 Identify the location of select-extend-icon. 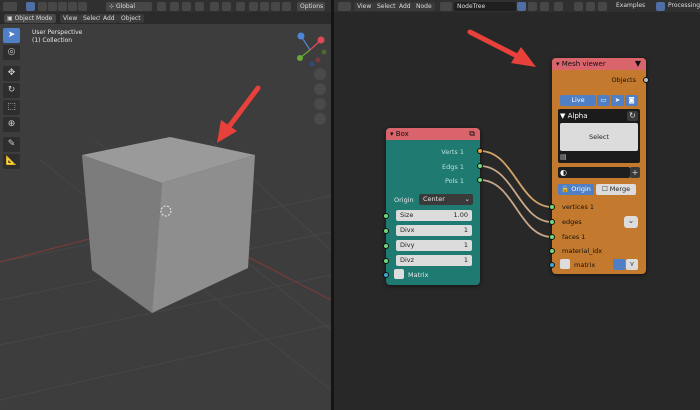
(52, 6).